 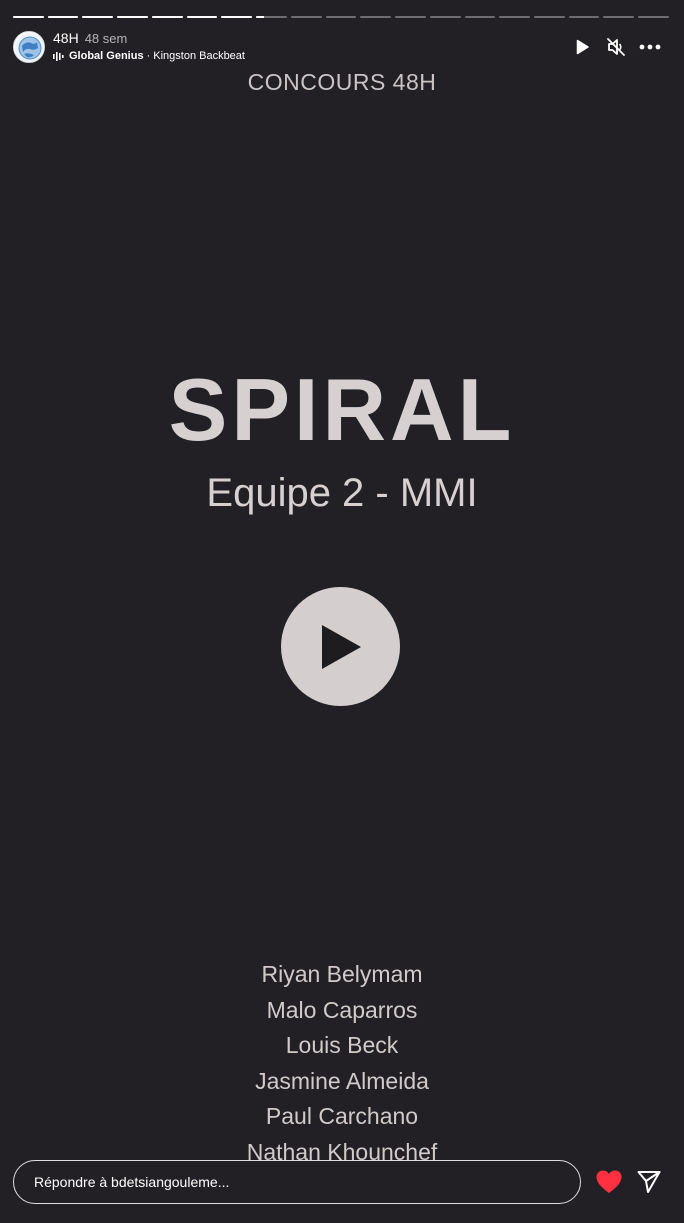 I want to click on story-title: SPIRAL, so click(x=342, y=409).